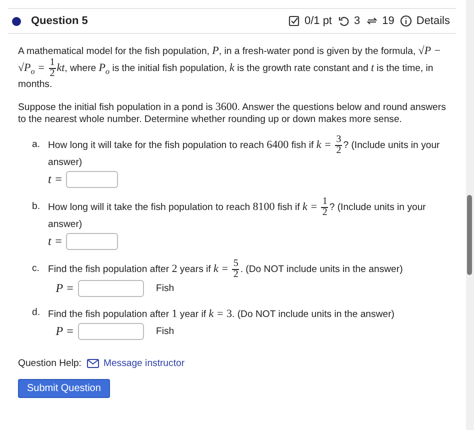 This screenshot has width=474, height=430. Describe the element at coordinates (37, 145) in the screenshot. I see `part-letter: a.` at that location.